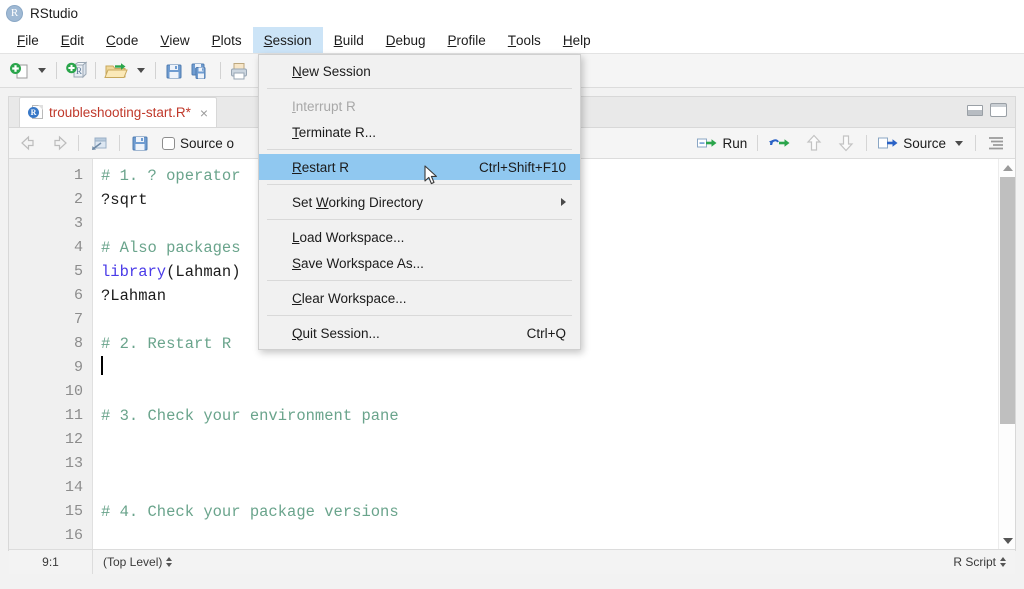 The image size is (1024, 589). What do you see at coordinates (419, 71) in the screenshot?
I see `menu-item-new-session: New Session` at bounding box center [419, 71].